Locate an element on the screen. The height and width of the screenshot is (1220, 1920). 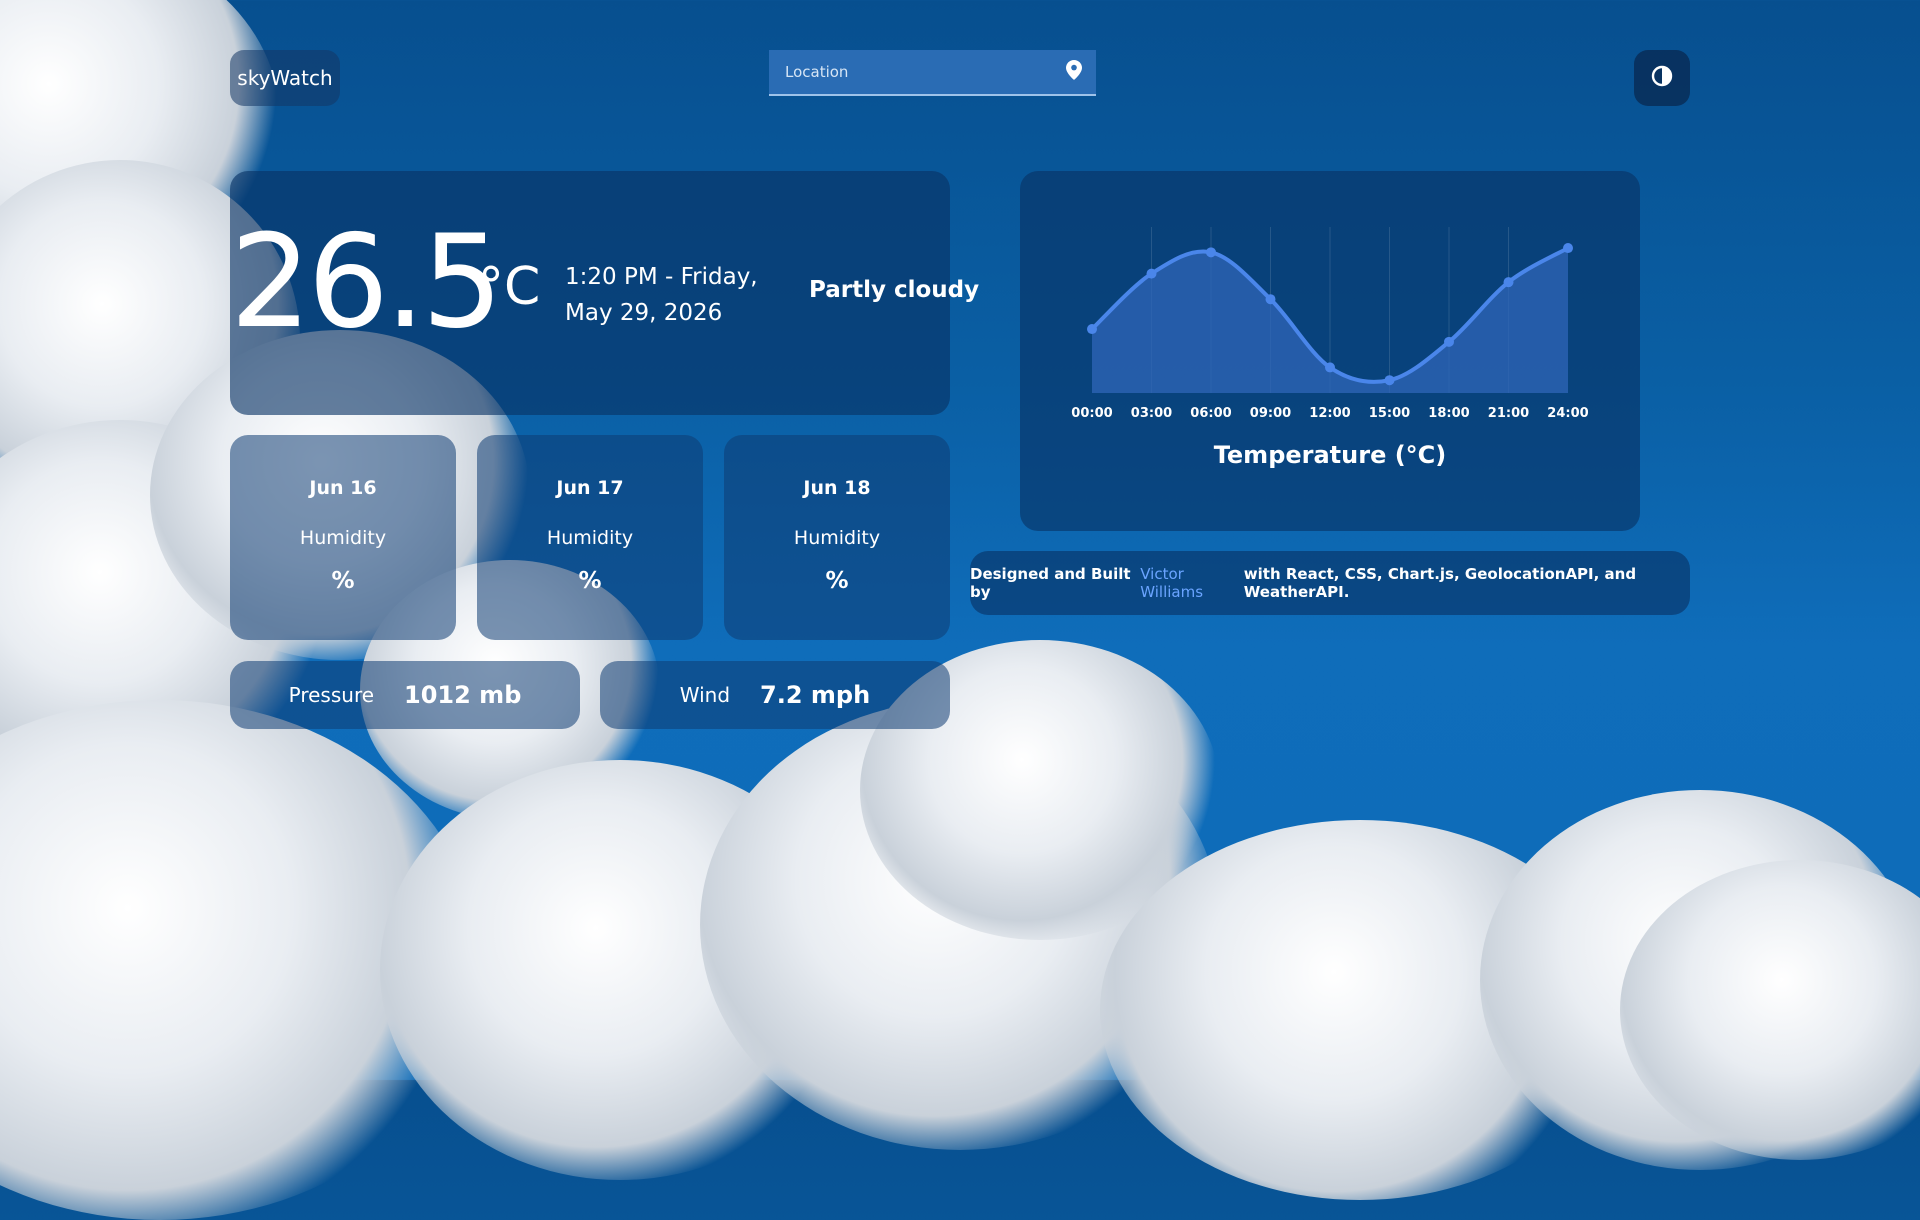
location-search is located at coordinates (932, 73).